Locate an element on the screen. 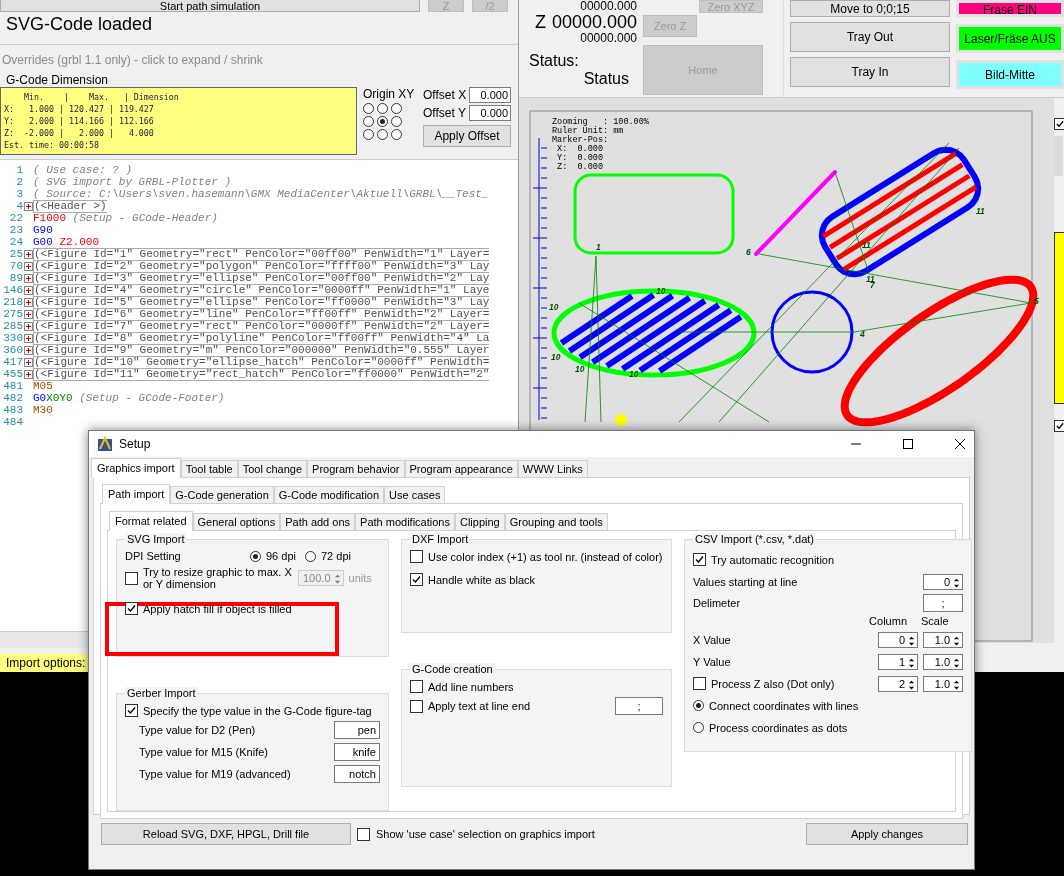  tab: Path add ons is located at coordinates (318, 521).